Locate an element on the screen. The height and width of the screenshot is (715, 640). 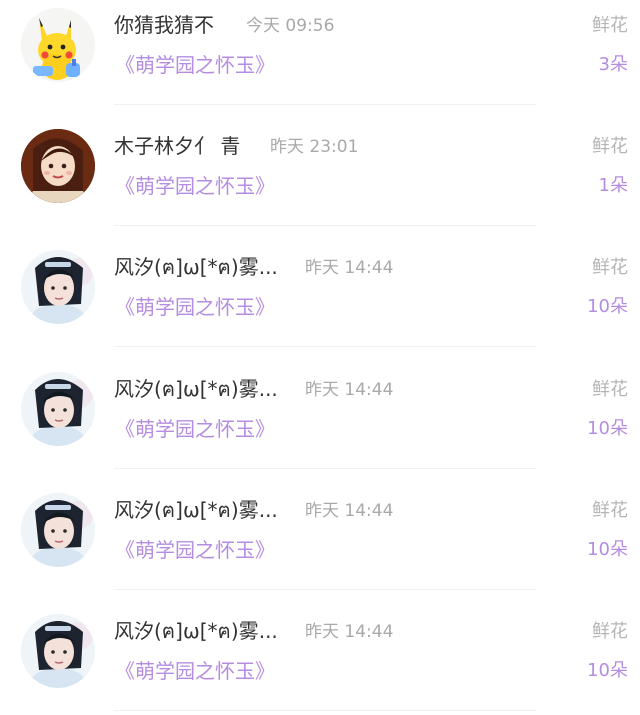
sender-name: 木子林夕亻 青 is located at coordinates (177, 146).